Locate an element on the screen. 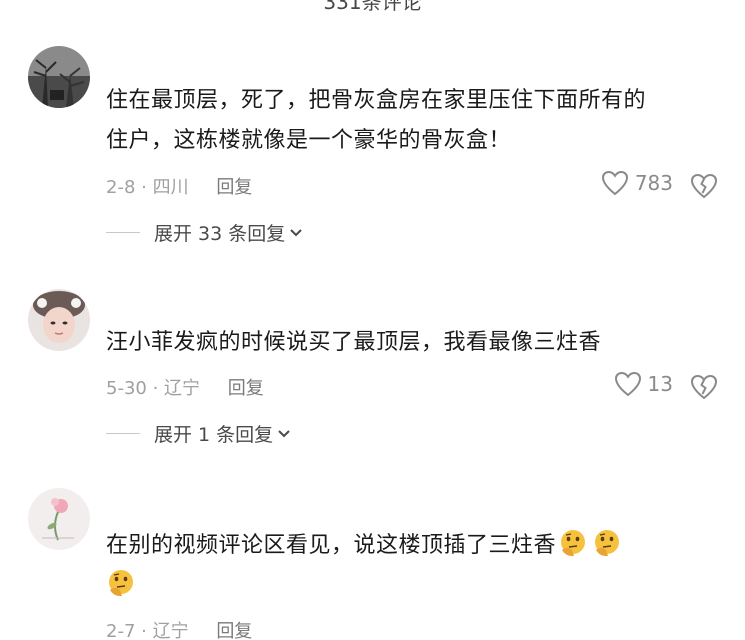 This screenshot has height=640, width=745. like-count: 13 is located at coordinates (660, 384).